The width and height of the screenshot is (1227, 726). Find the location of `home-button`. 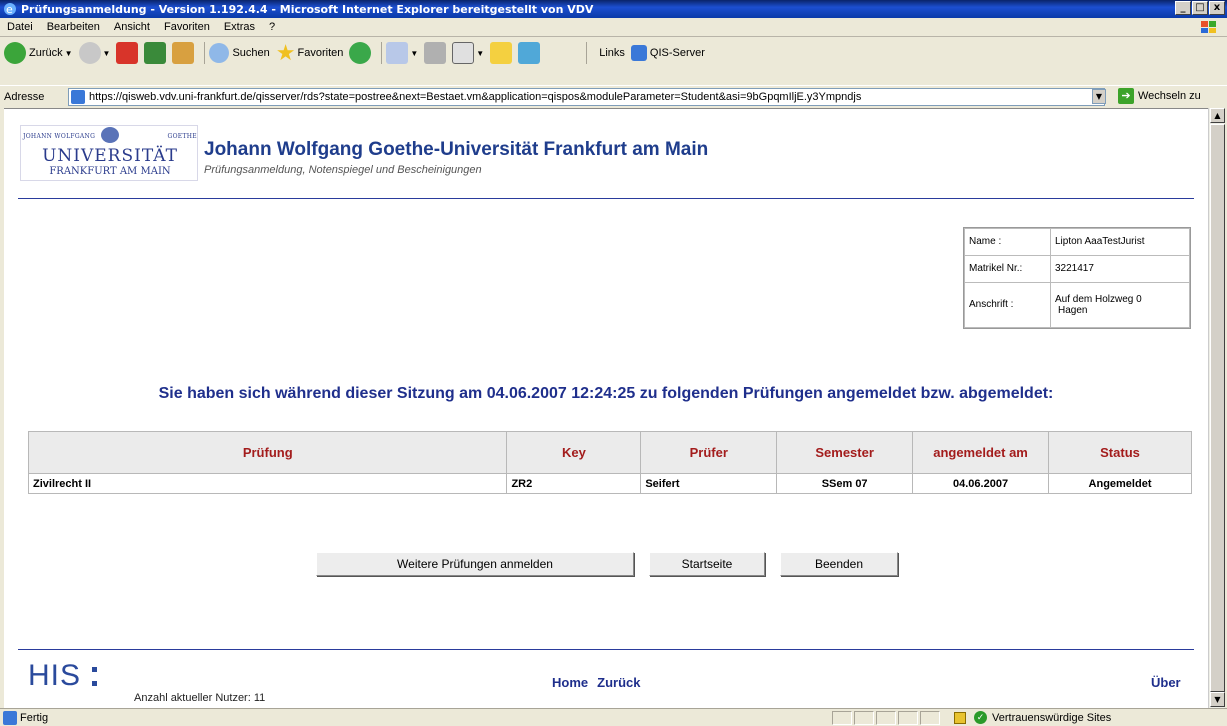

home-button is located at coordinates (183, 53).